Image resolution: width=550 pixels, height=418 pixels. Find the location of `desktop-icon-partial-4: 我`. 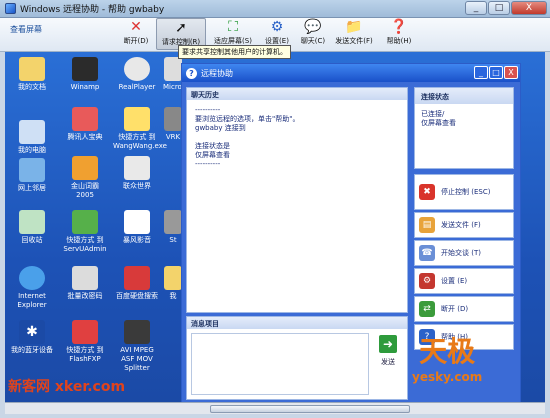

desktop-icon-partial-4: 我 is located at coordinates (173, 283).